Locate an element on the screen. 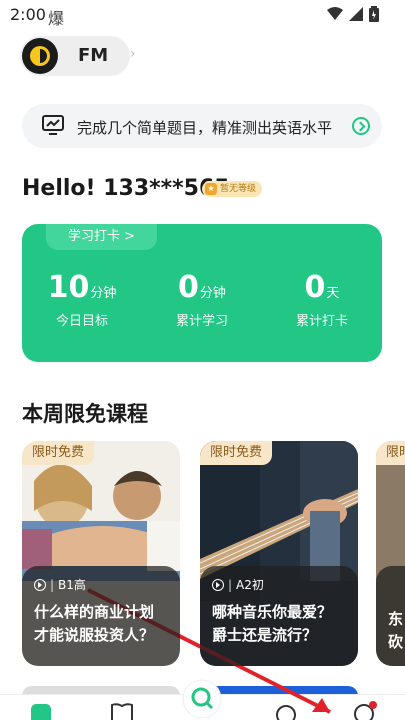 This screenshot has height=720, width=405. course-title: 哪种音乐你最爱？爵士还是流行？ is located at coordinates (272, 623).